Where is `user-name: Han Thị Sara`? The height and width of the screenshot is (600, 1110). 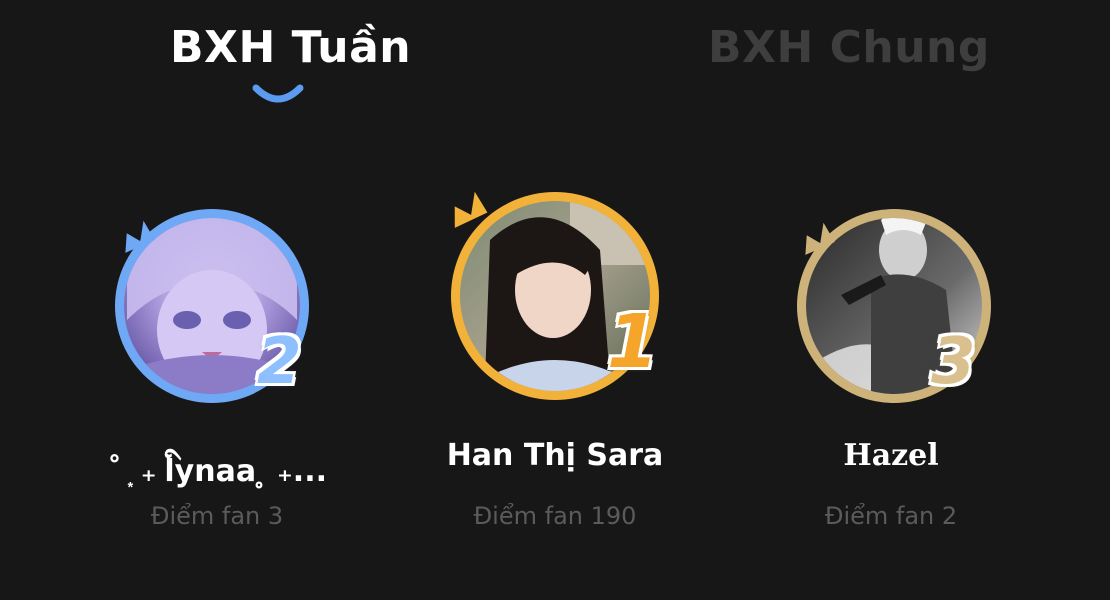
user-name: Han Thị Sara is located at coordinates (555, 455).